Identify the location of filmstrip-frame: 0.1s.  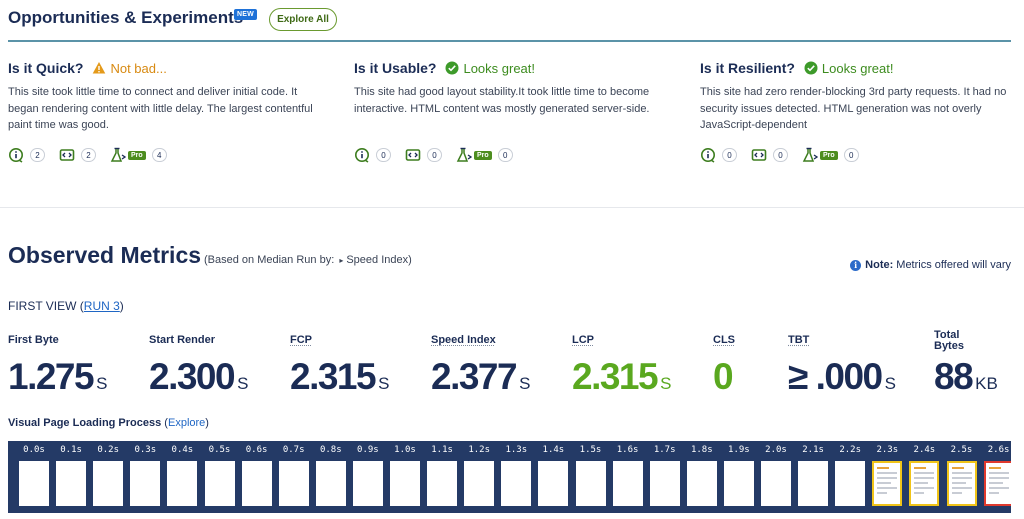
(71, 477).